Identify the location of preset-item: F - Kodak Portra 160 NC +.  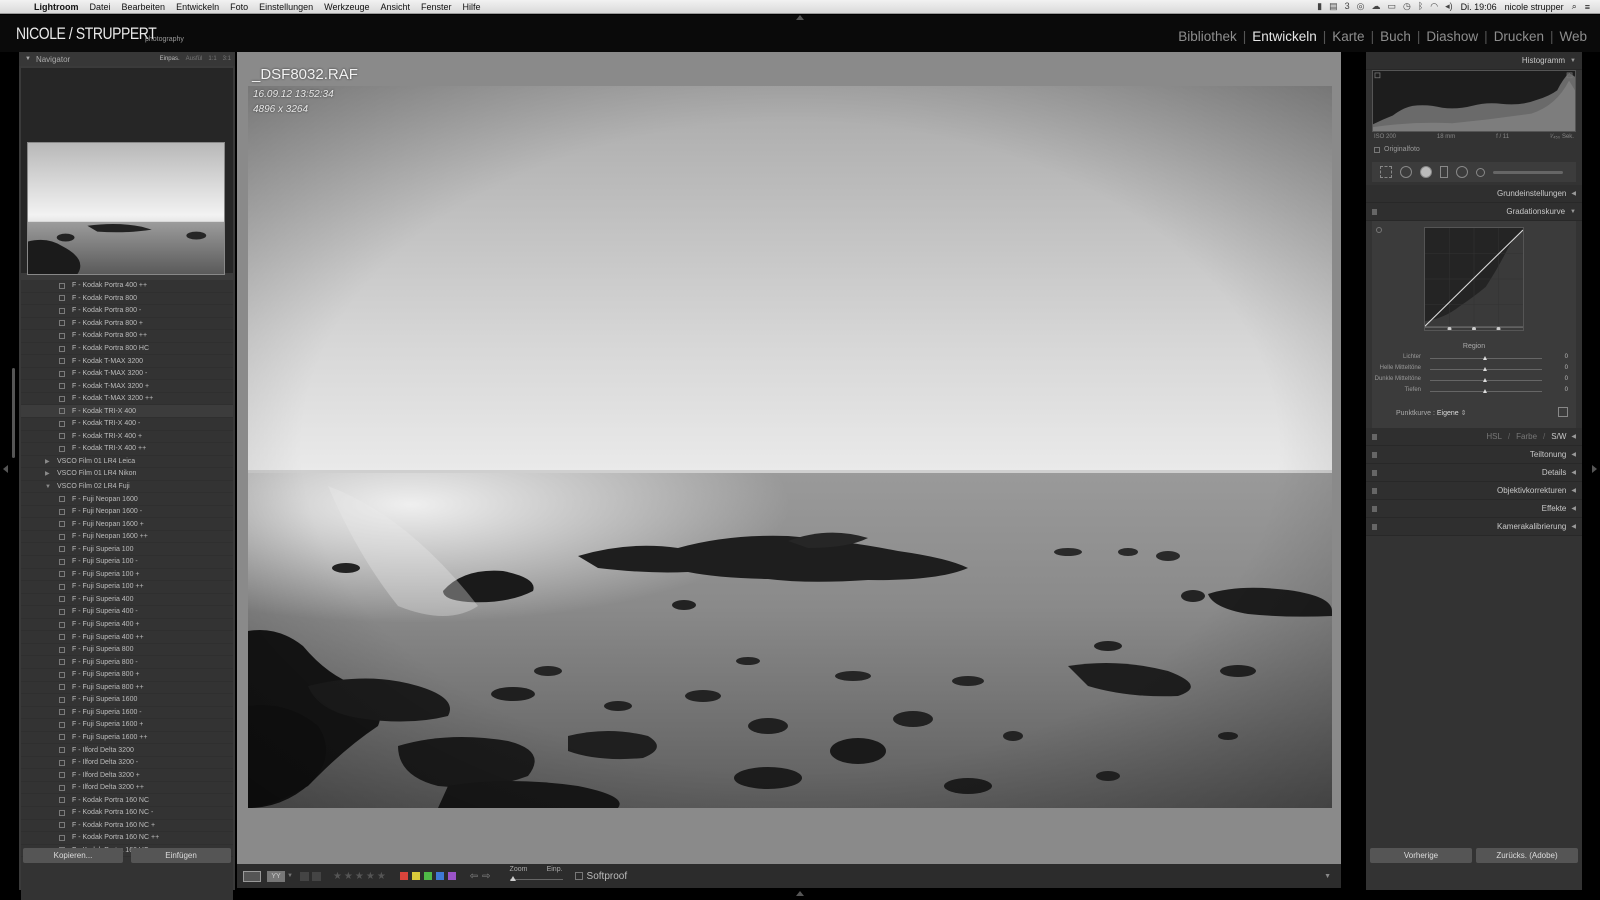
(127, 826).